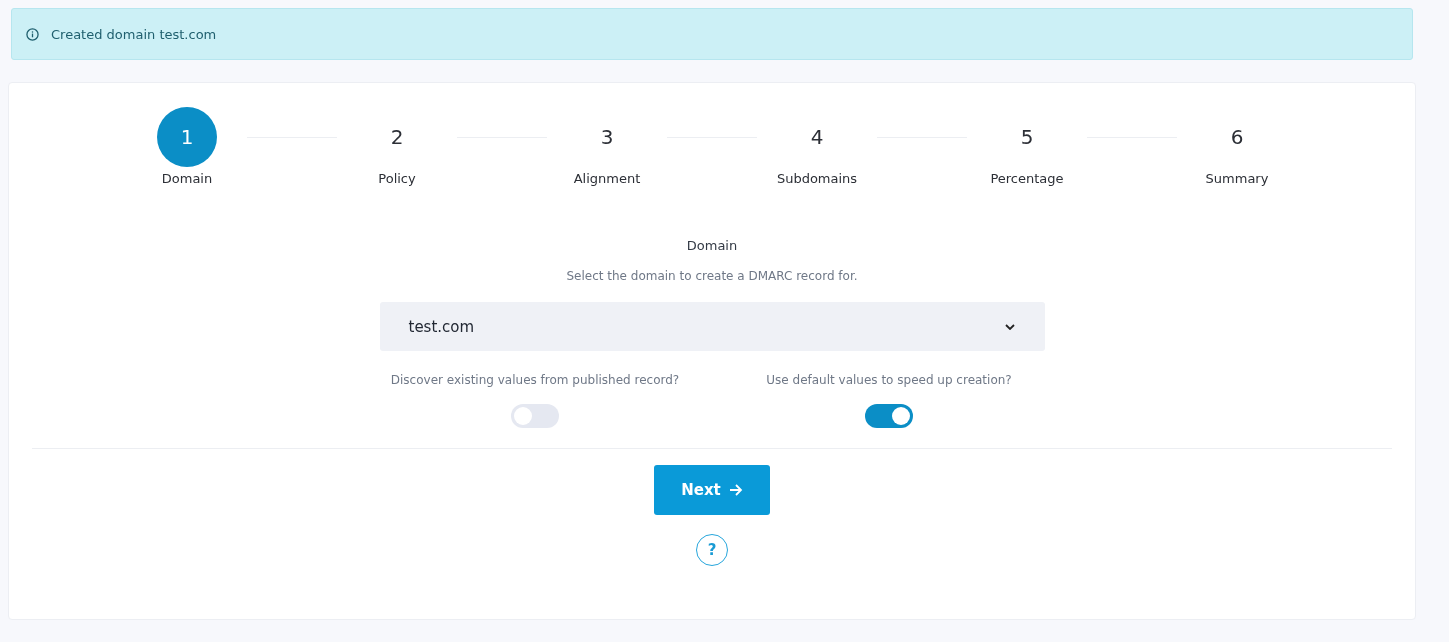 This screenshot has height=642, width=1449. Describe the element at coordinates (535, 380) in the screenshot. I see `toggle-label: Discover existing values from published record?` at that location.